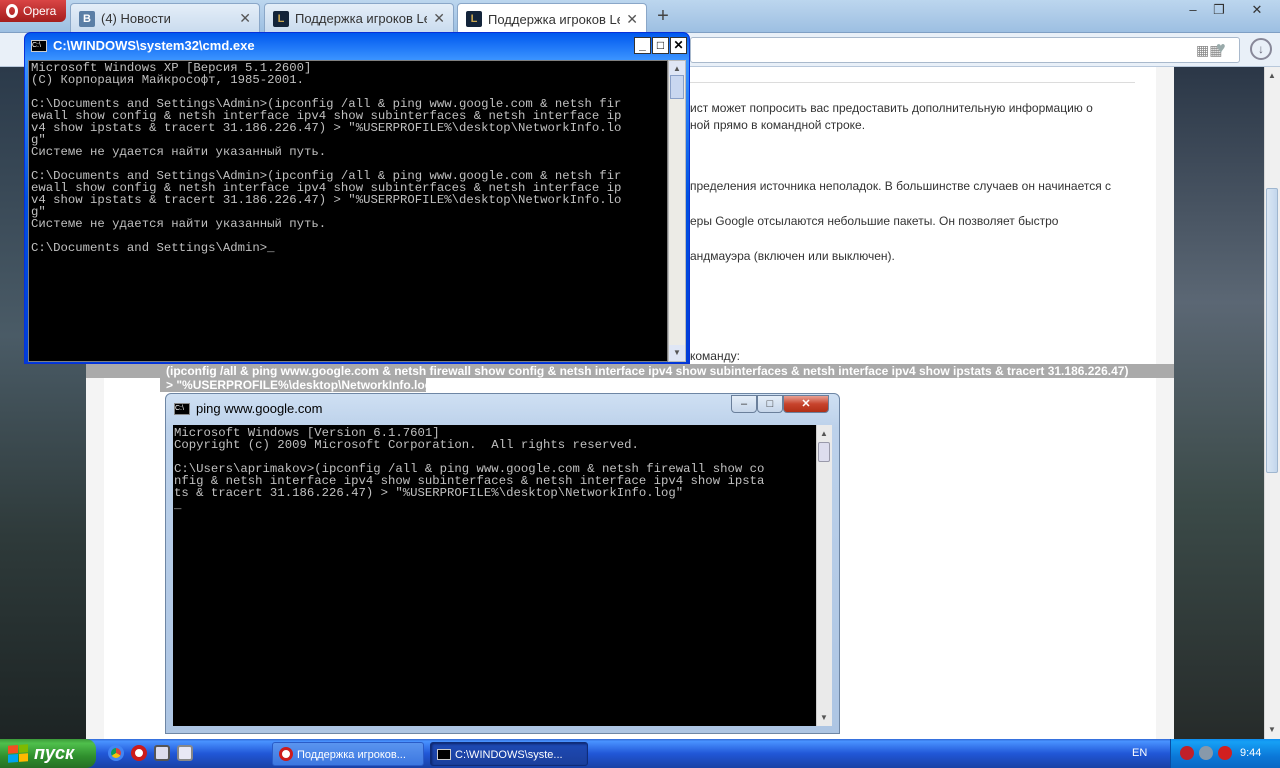 The height and width of the screenshot is (768, 1280). What do you see at coordinates (1261, 49) in the screenshot?
I see `download-icon: ↓` at bounding box center [1261, 49].